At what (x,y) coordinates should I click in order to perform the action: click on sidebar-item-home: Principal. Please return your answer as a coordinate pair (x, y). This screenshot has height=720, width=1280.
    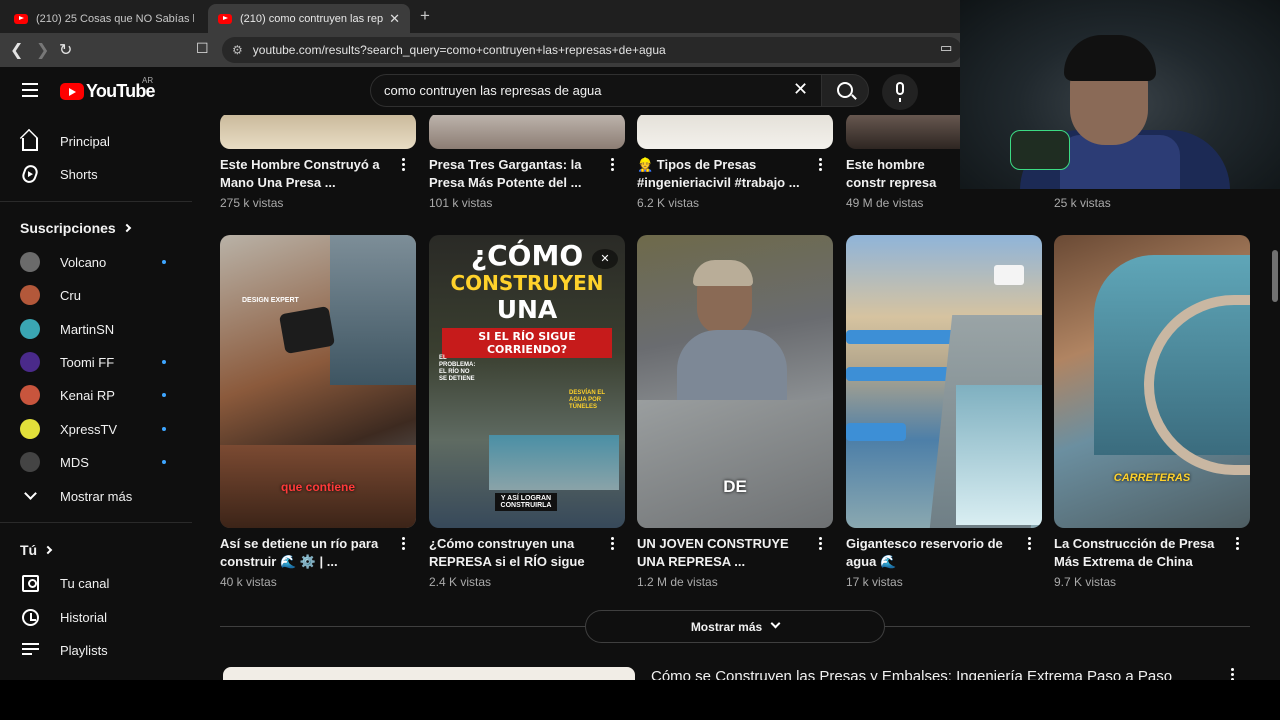
    Looking at the image, I should click on (96, 141).